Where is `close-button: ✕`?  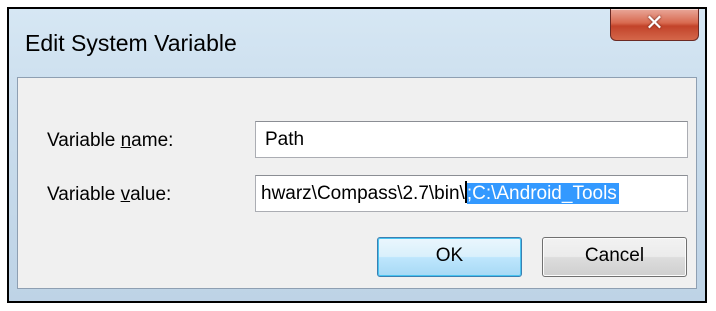
close-button: ✕ is located at coordinates (654, 25).